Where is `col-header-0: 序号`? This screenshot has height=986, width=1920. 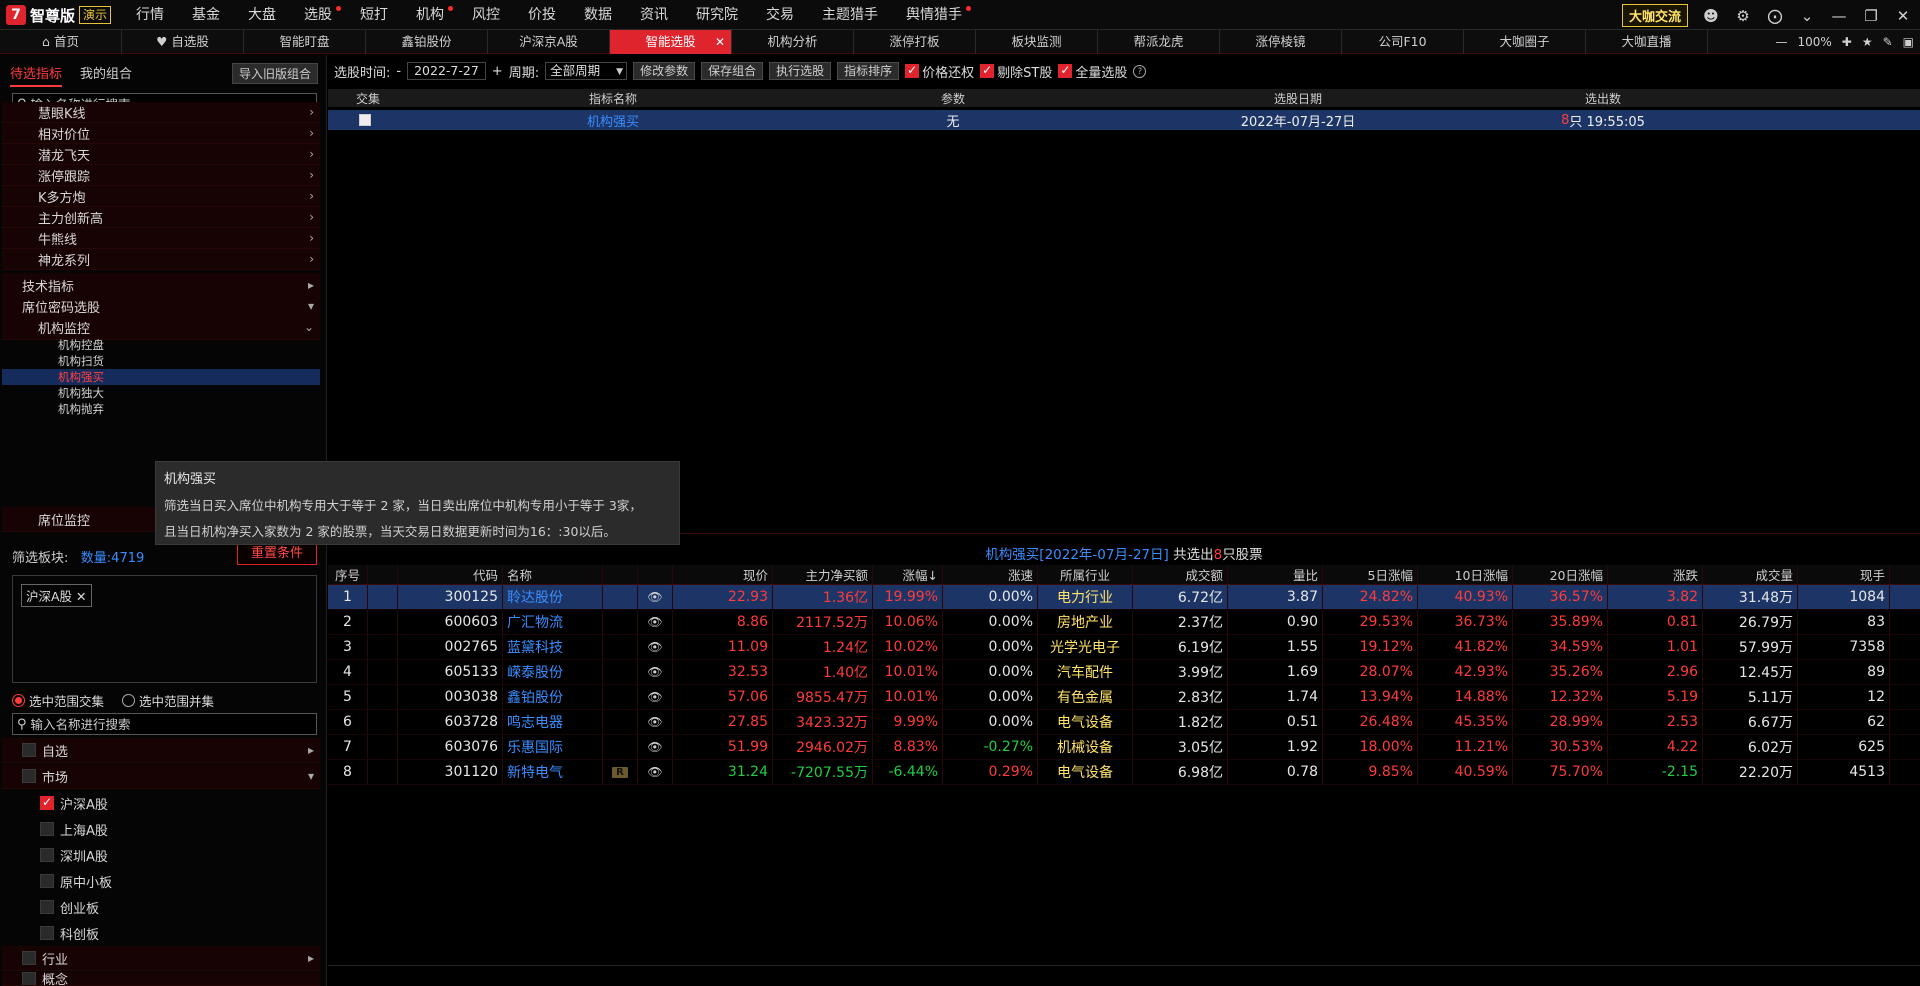 col-header-0: 序号 is located at coordinates (348, 574).